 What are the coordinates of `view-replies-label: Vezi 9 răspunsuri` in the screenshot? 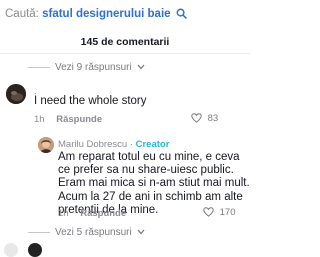 It's located at (93, 67).